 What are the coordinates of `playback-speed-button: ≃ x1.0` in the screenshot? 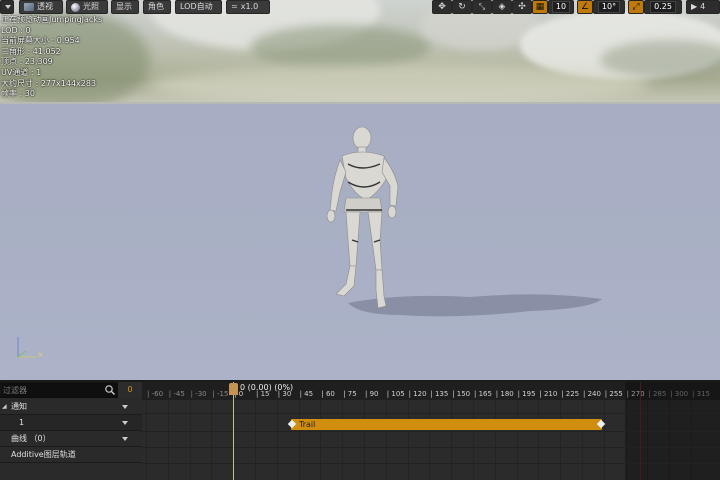 It's located at (248, 7).